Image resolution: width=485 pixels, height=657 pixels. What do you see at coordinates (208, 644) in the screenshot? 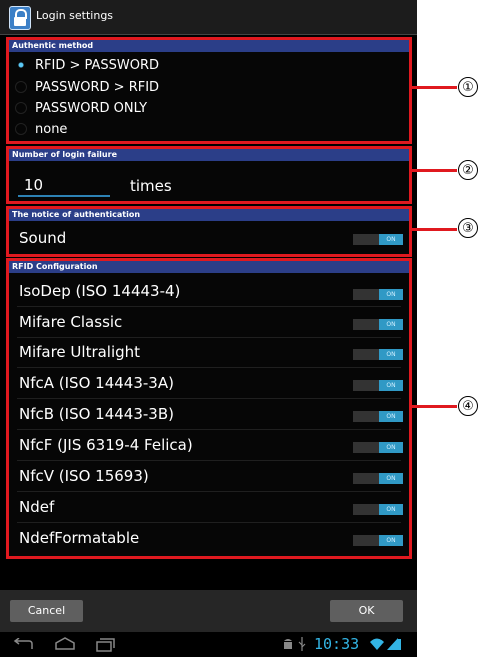
I see `system-navigation-bar: 10:33` at bounding box center [208, 644].